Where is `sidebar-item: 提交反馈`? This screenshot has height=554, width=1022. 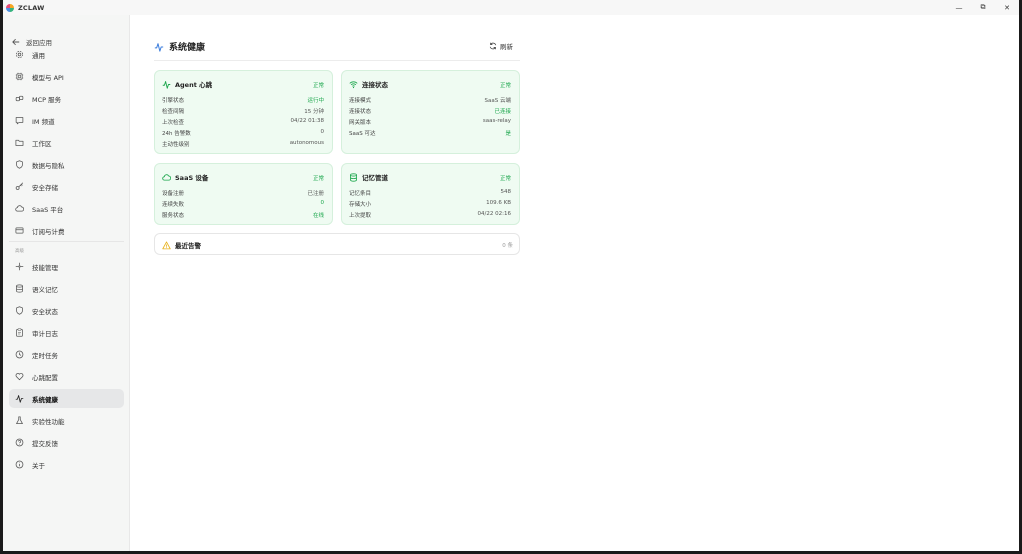 sidebar-item: 提交反馈 is located at coordinates (66, 442).